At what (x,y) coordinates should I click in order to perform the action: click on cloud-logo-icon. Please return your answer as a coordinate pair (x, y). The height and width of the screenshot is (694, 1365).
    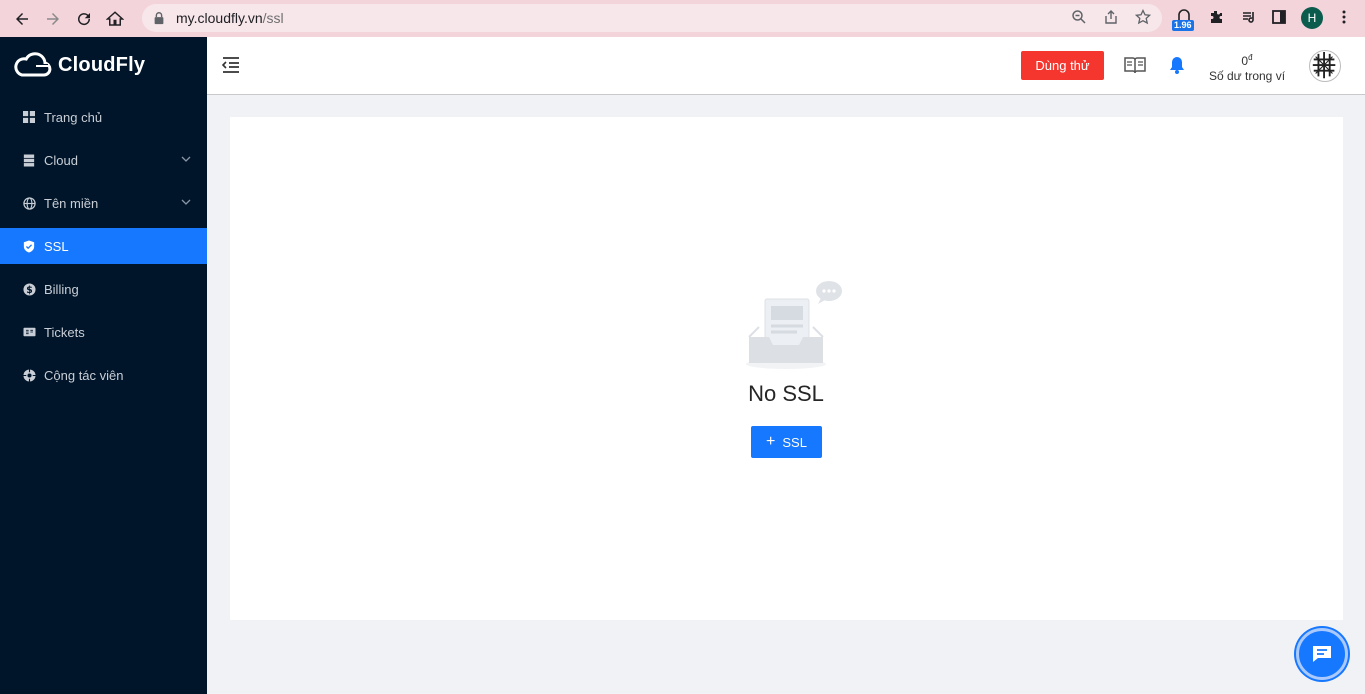
    Looking at the image, I should click on (33, 64).